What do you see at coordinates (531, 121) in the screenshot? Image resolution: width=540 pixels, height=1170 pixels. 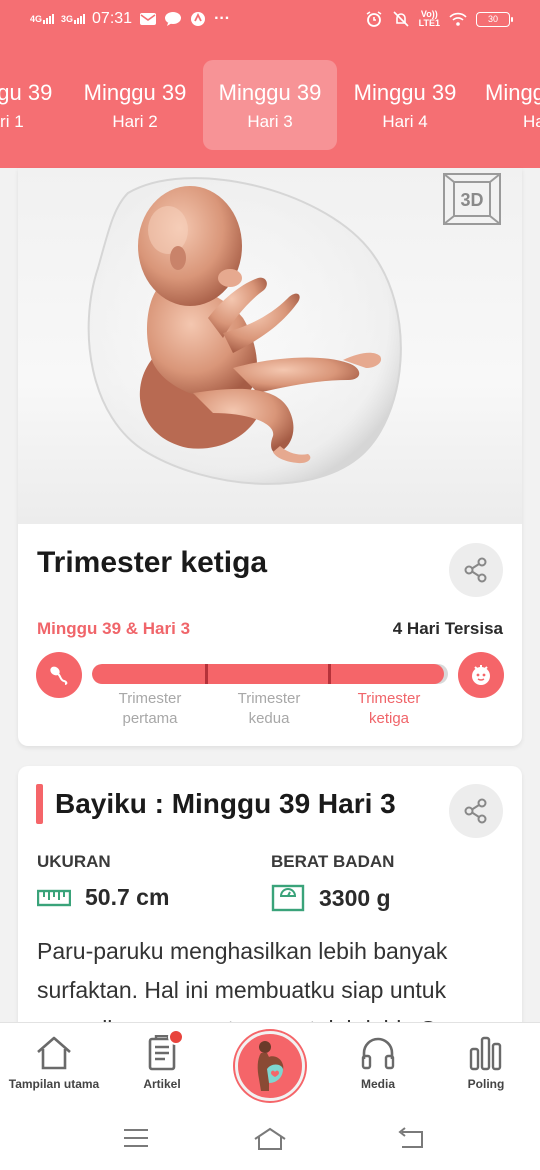 I see `tab-day-label: Hari 5` at bounding box center [531, 121].